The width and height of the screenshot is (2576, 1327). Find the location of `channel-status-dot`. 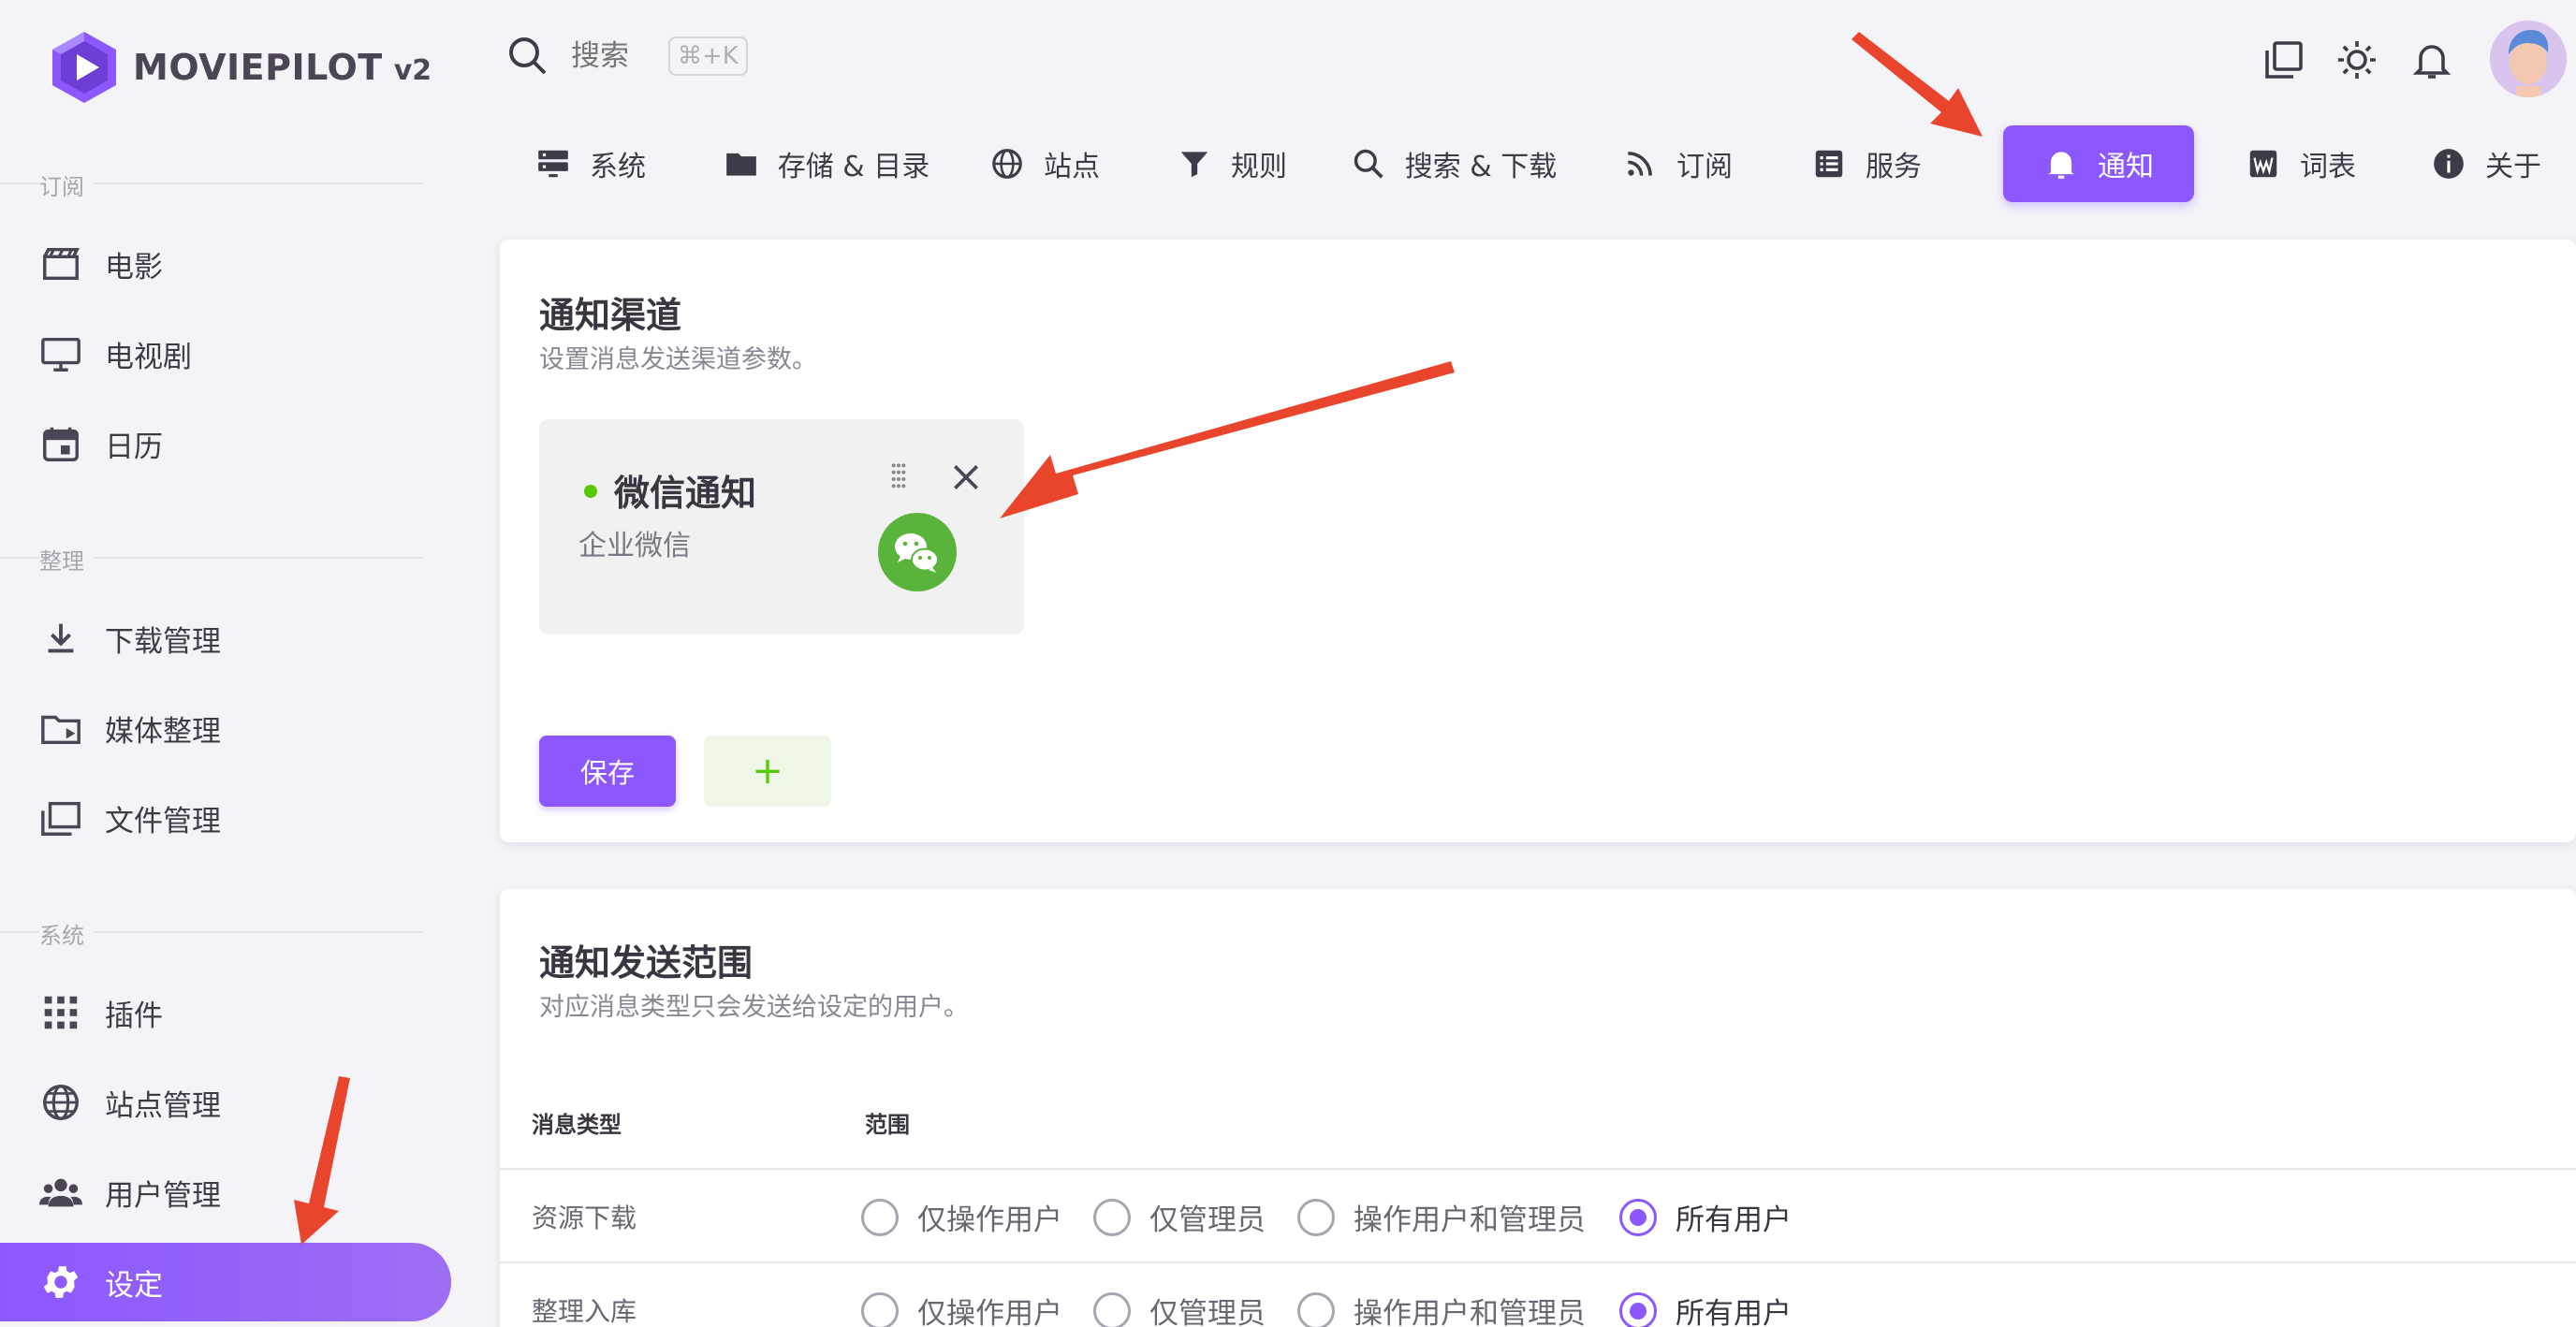

channel-status-dot is located at coordinates (590, 492).